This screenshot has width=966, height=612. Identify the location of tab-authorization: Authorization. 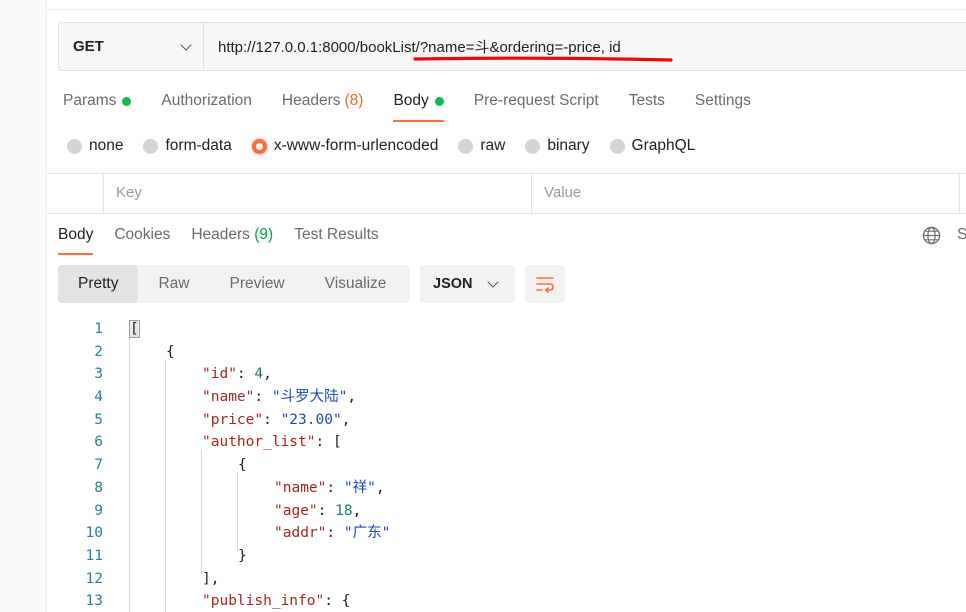
(206, 101).